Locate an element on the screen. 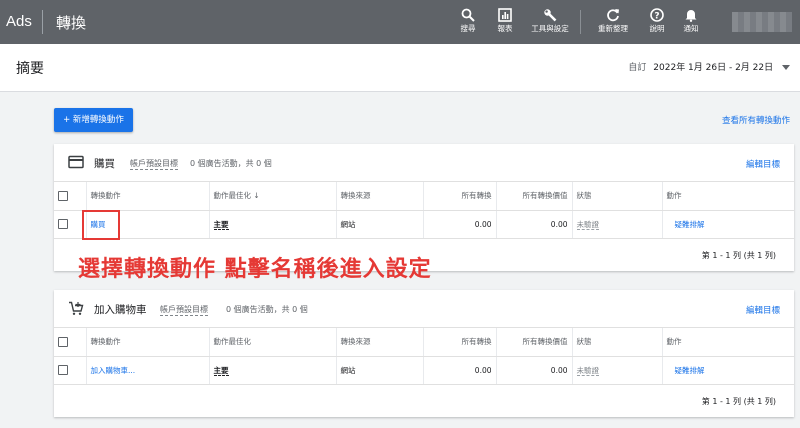 This screenshot has width=800, height=428. card-header: 購買 帳戶預設目標 0 個廣告活動，共 0 個 編輯目標 is located at coordinates (424, 163).